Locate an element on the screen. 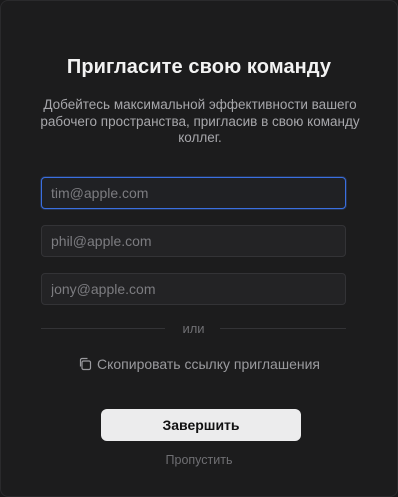 The width and height of the screenshot is (398, 497). copy-link-label: Скопировать ссылку приглашения is located at coordinates (208, 364).